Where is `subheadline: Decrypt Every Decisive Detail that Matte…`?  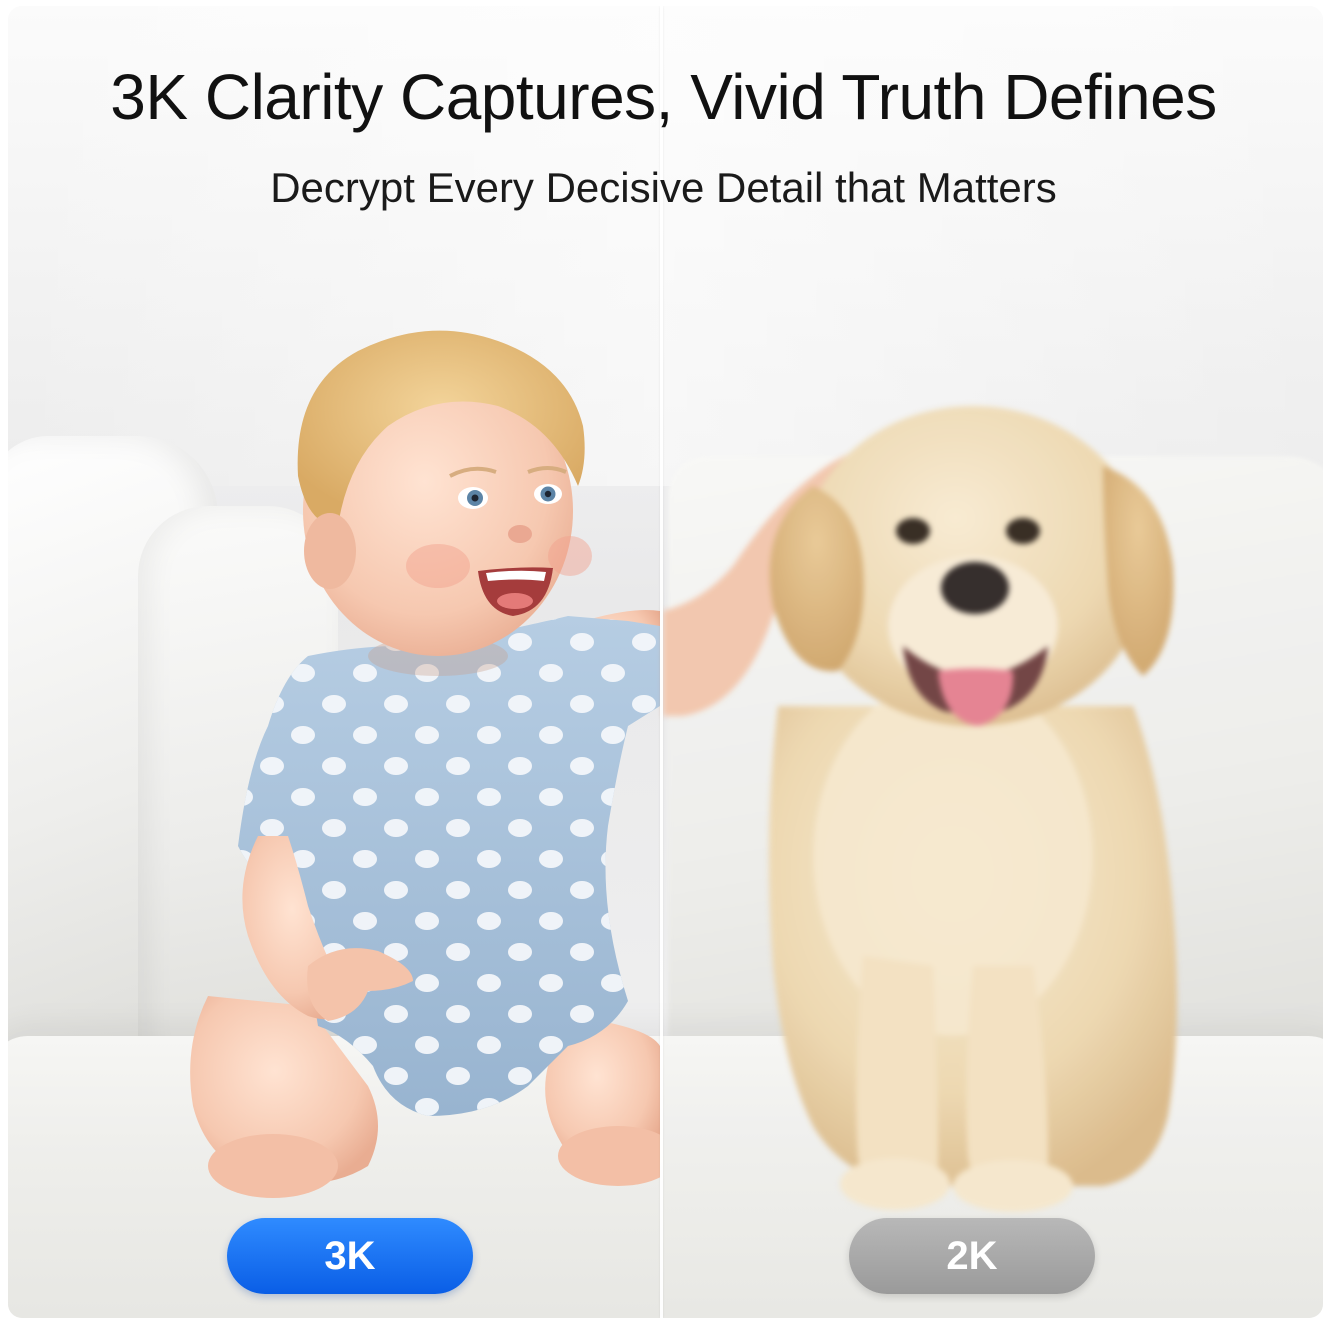 subheadline: Decrypt Every Decisive Detail that Matte… is located at coordinates (663, 187).